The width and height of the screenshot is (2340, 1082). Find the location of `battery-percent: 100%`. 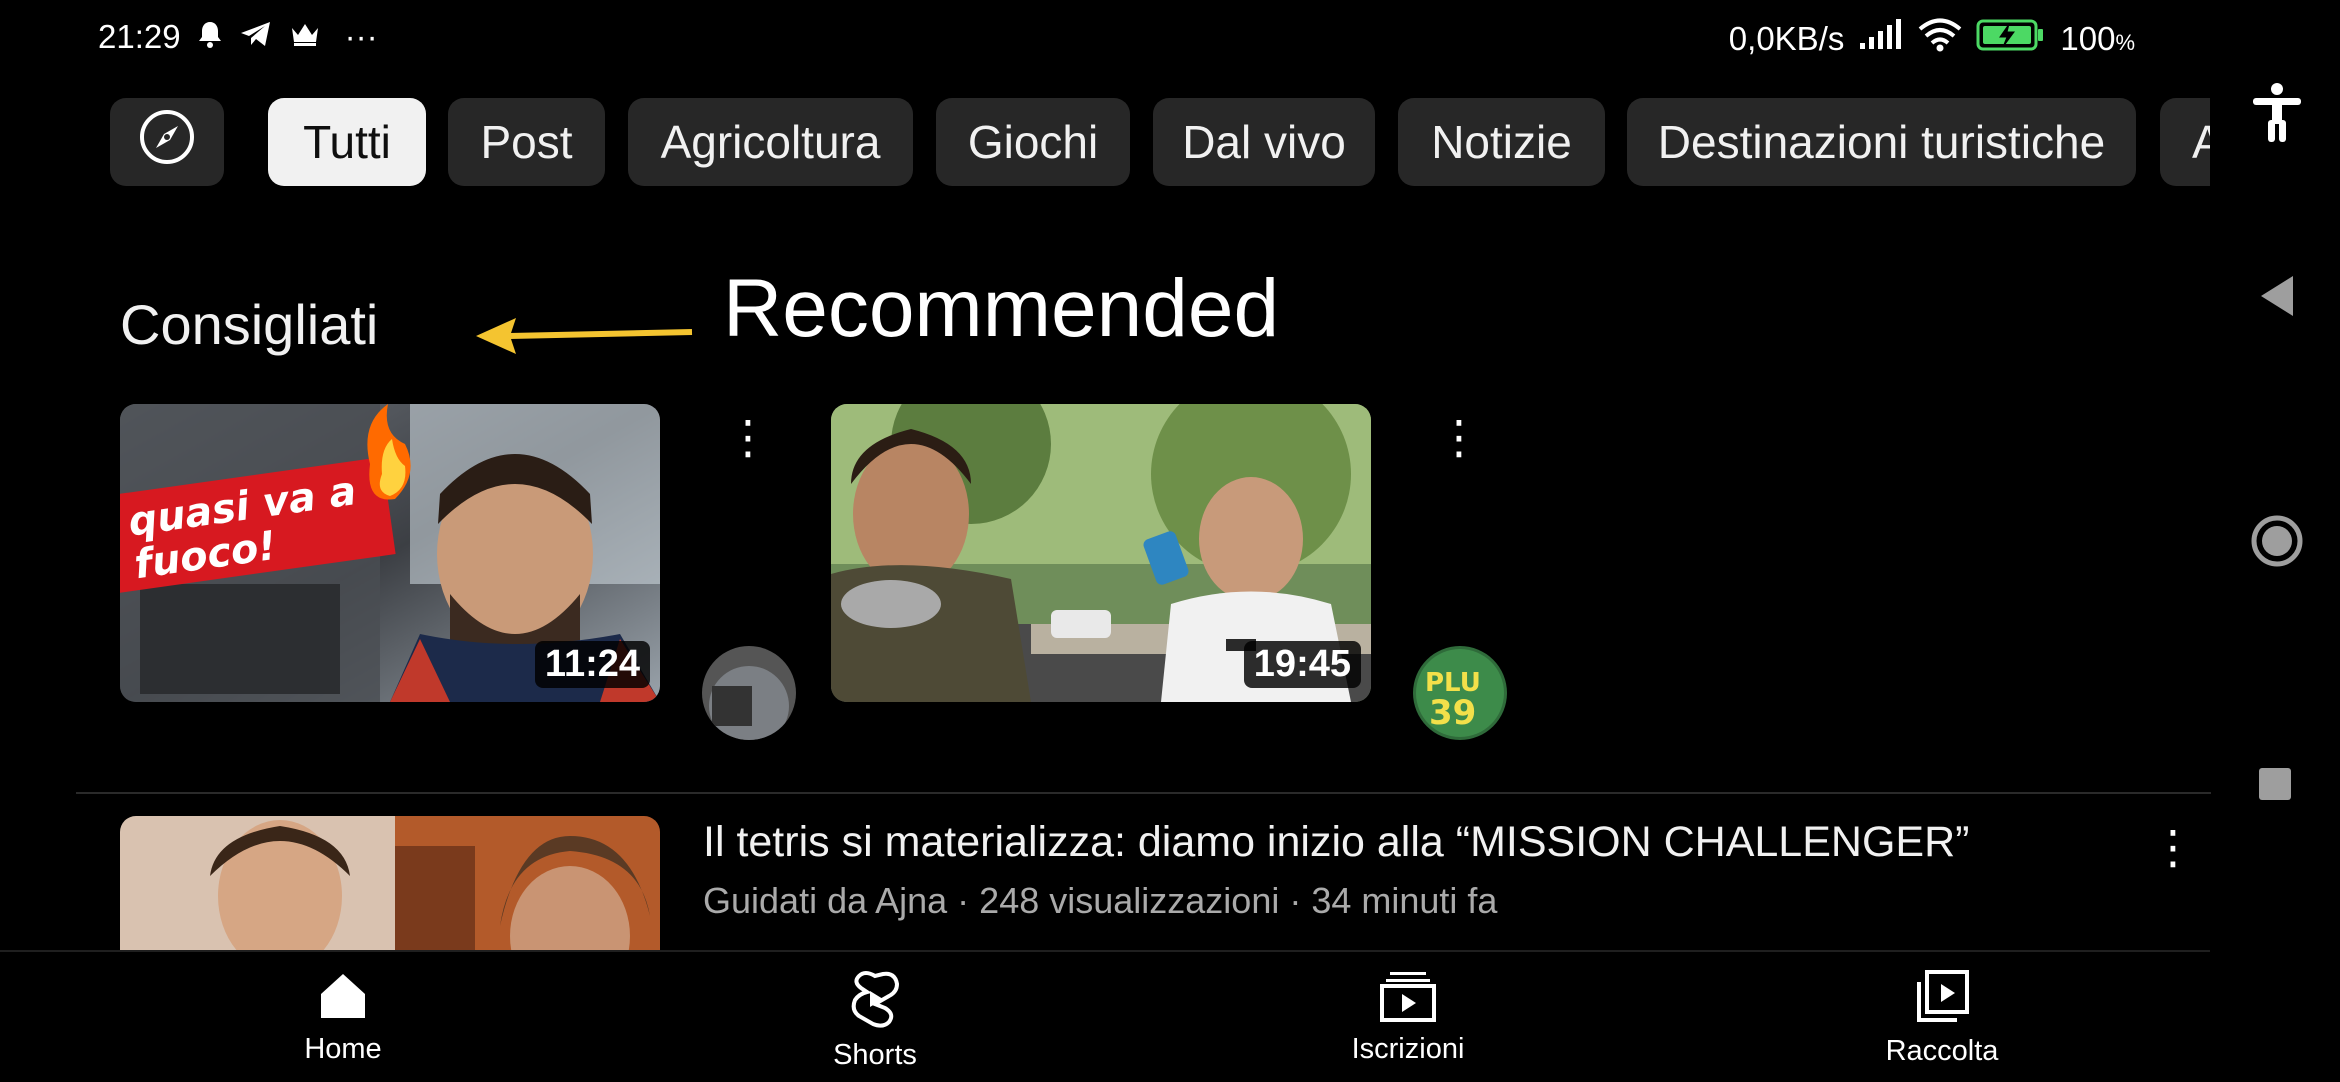

battery-percent: 100% is located at coordinates (2097, 38).